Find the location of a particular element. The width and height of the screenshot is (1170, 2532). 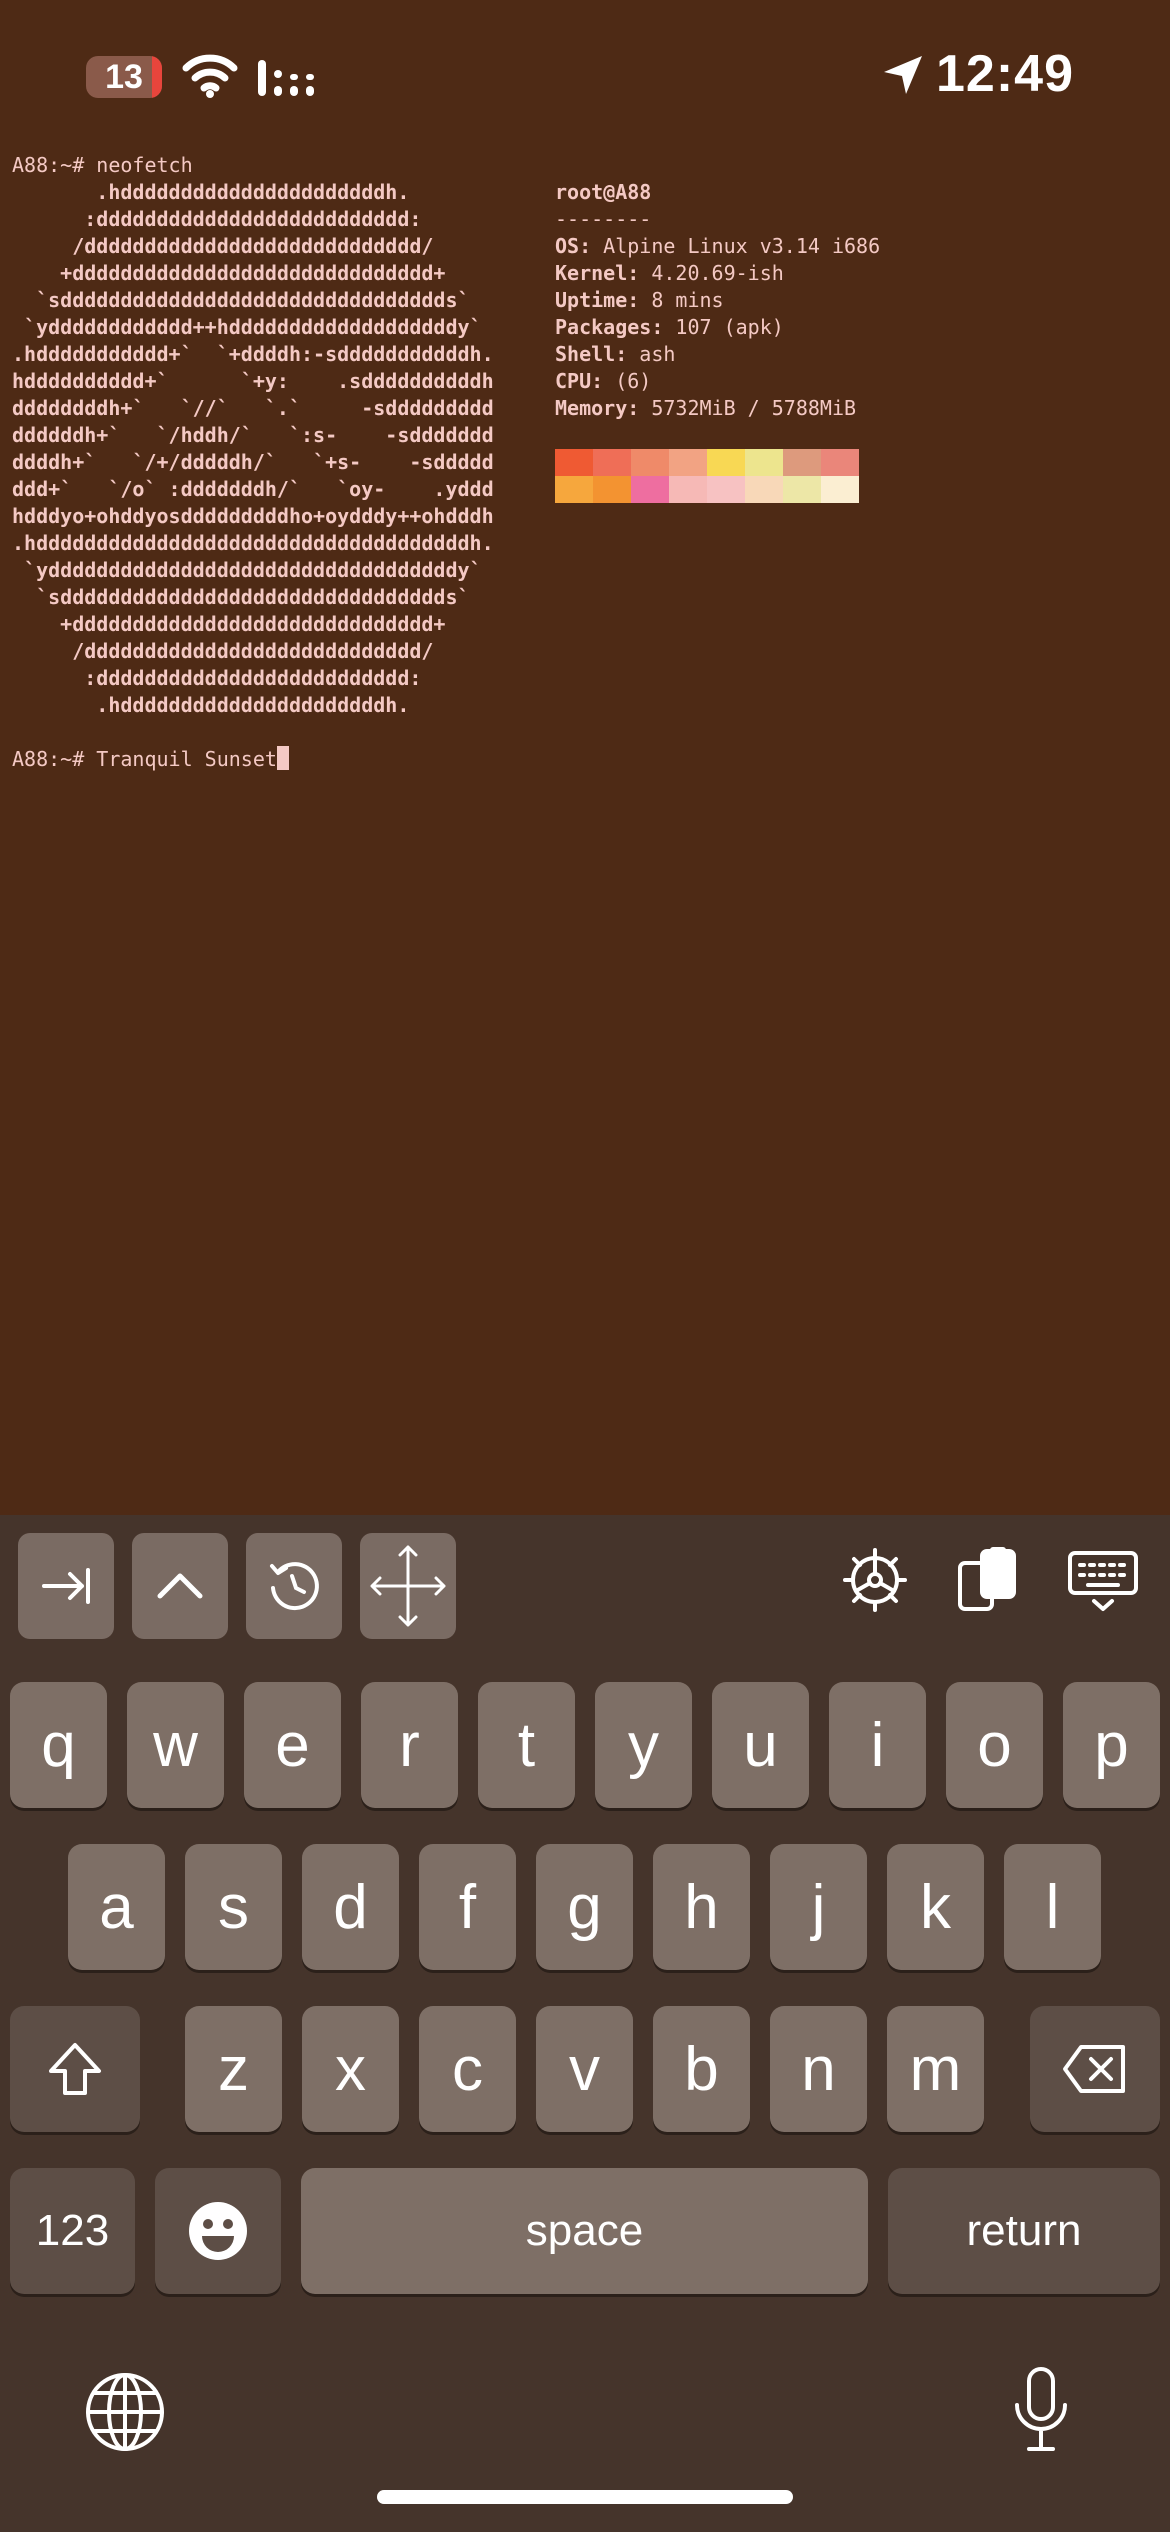

key-r: r is located at coordinates (409, 1745).